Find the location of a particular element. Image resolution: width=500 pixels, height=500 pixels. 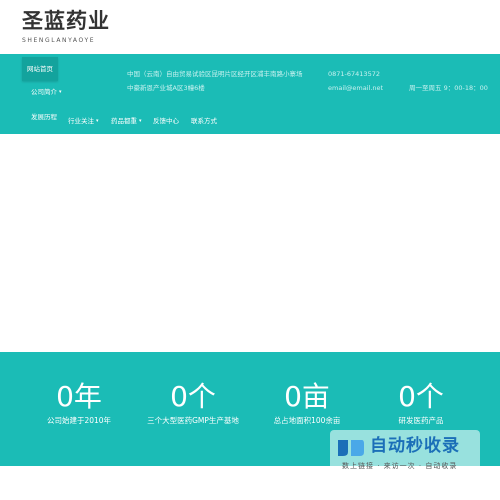

stat-area: 0亩 总占地面积100余亩 is located at coordinates (307, 403).